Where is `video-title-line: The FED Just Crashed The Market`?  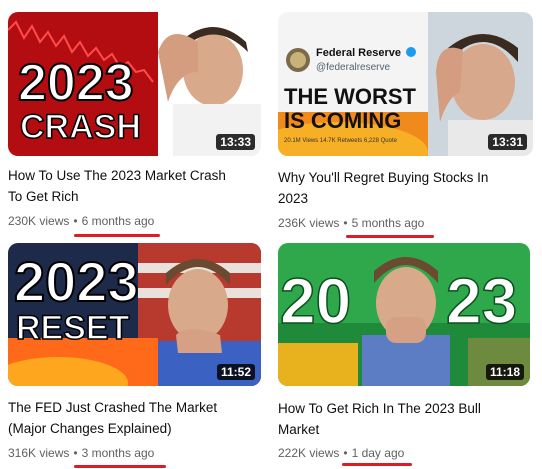 video-title-line: The FED Just Crashed The Market is located at coordinates (113, 407).